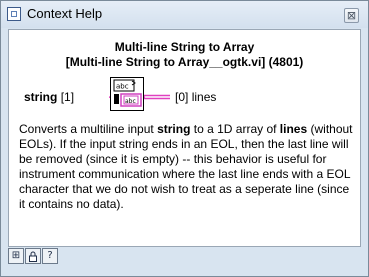 Image resolution: width=369 pixels, height=277 pixels. I want to click on description-bold-string: string, so click(174, 129).